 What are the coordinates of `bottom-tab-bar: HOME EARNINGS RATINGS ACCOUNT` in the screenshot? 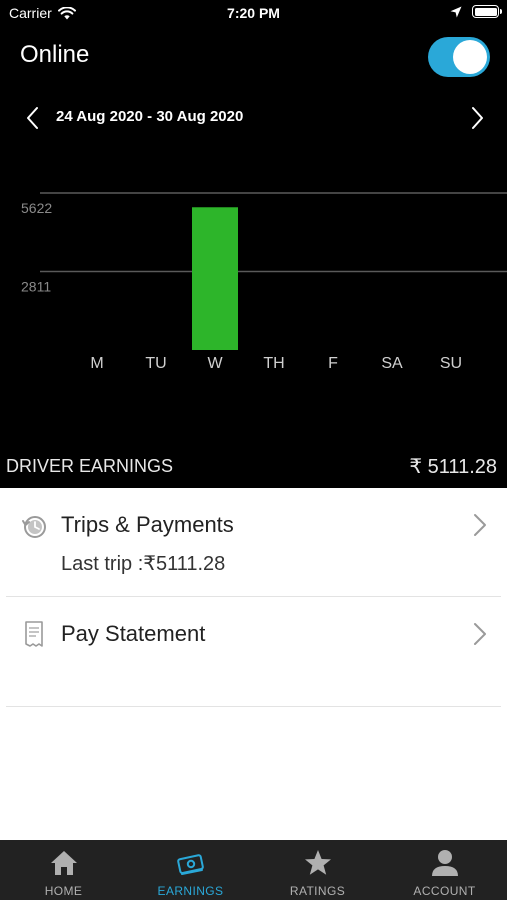 It's located at (253, 870).